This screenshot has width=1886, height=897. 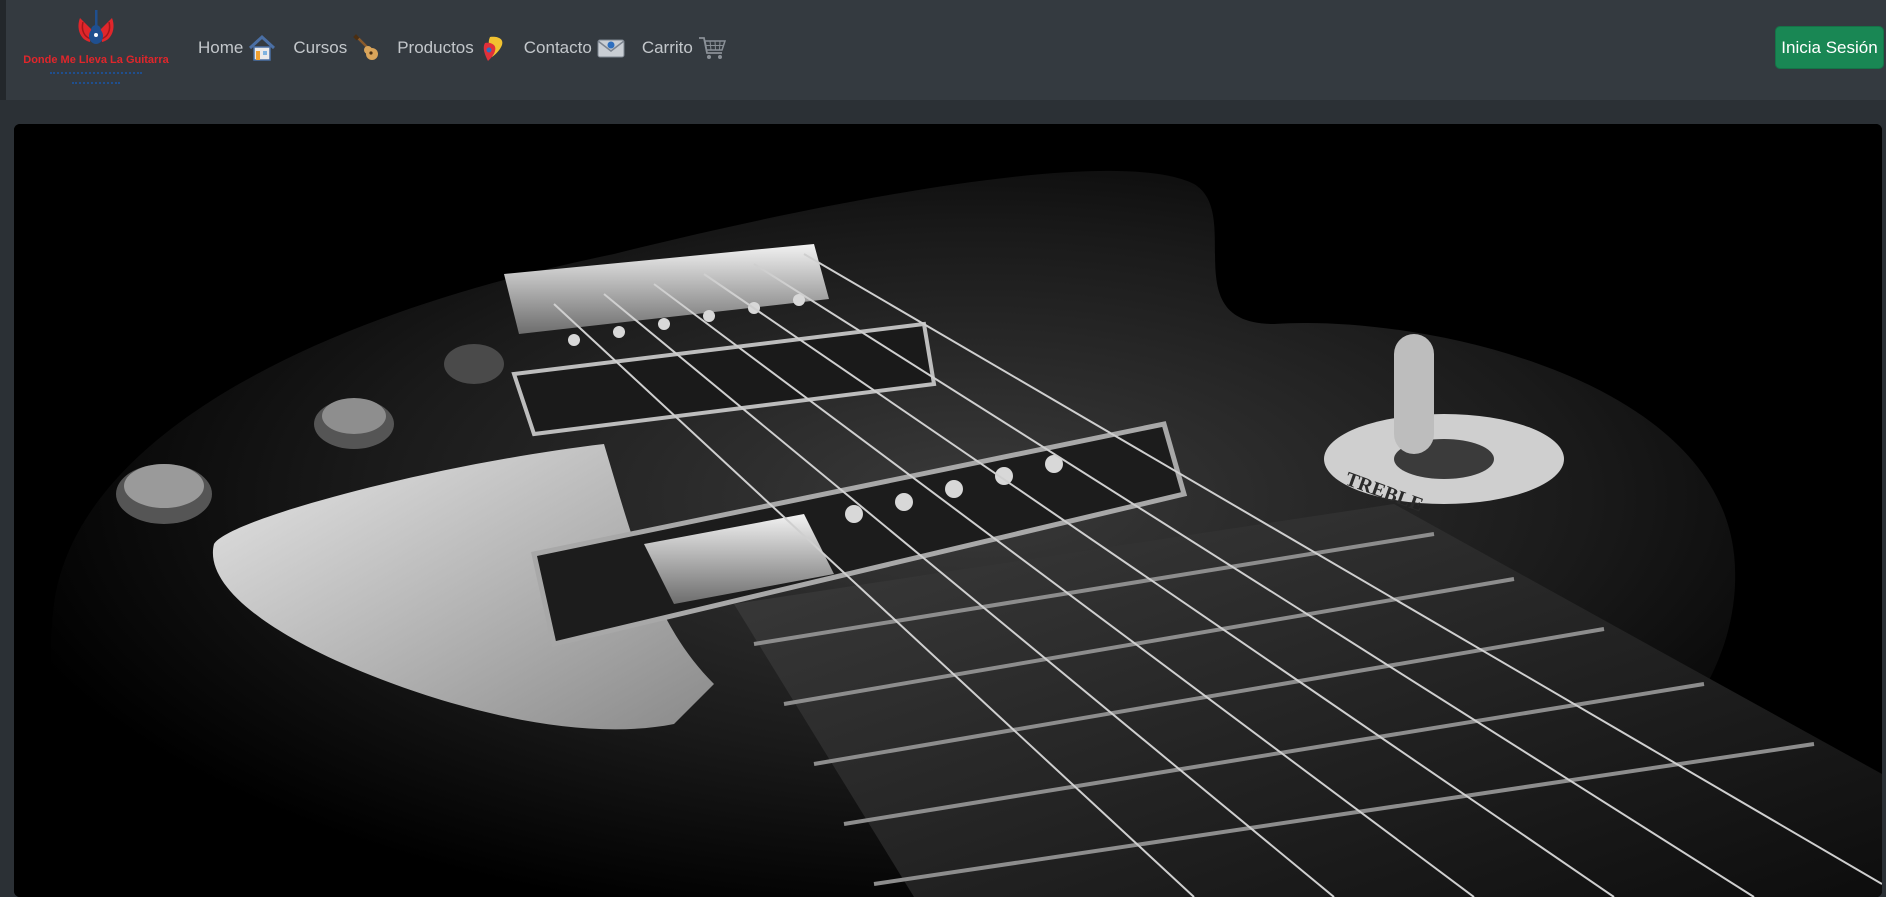 I want to click on brand-logo: Donde Me Lleva La Guitarra, so click(x=96, y=49).